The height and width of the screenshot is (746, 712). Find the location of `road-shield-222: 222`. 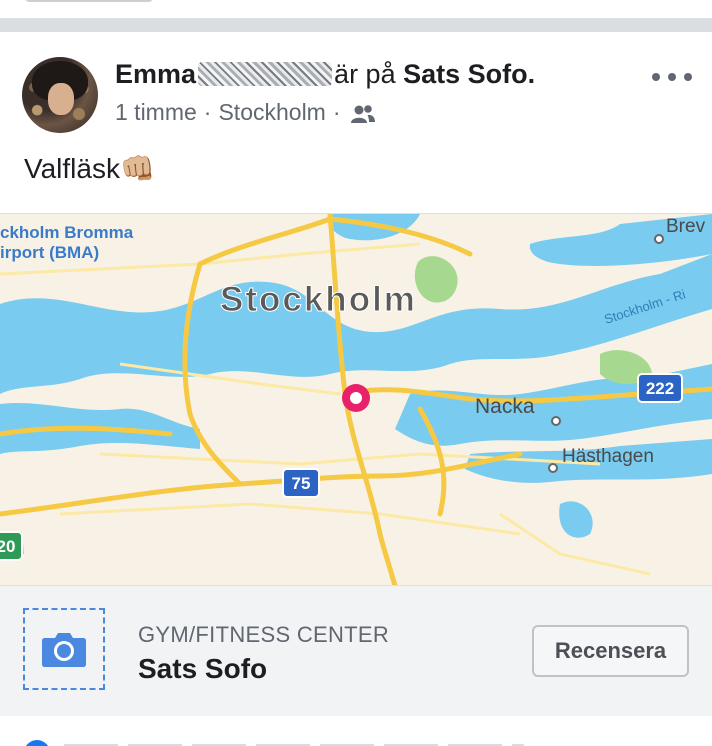

road-shield-222: 222 is located at coordinates (660, 388).